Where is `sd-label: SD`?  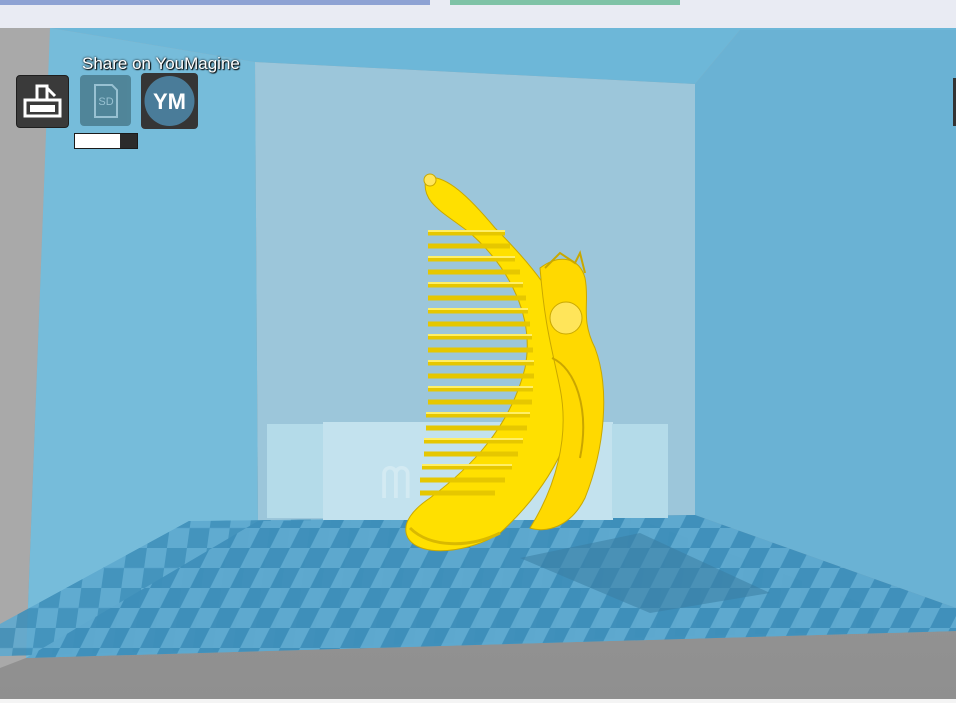
sd-label: SD is located at coordinates (105, 102).